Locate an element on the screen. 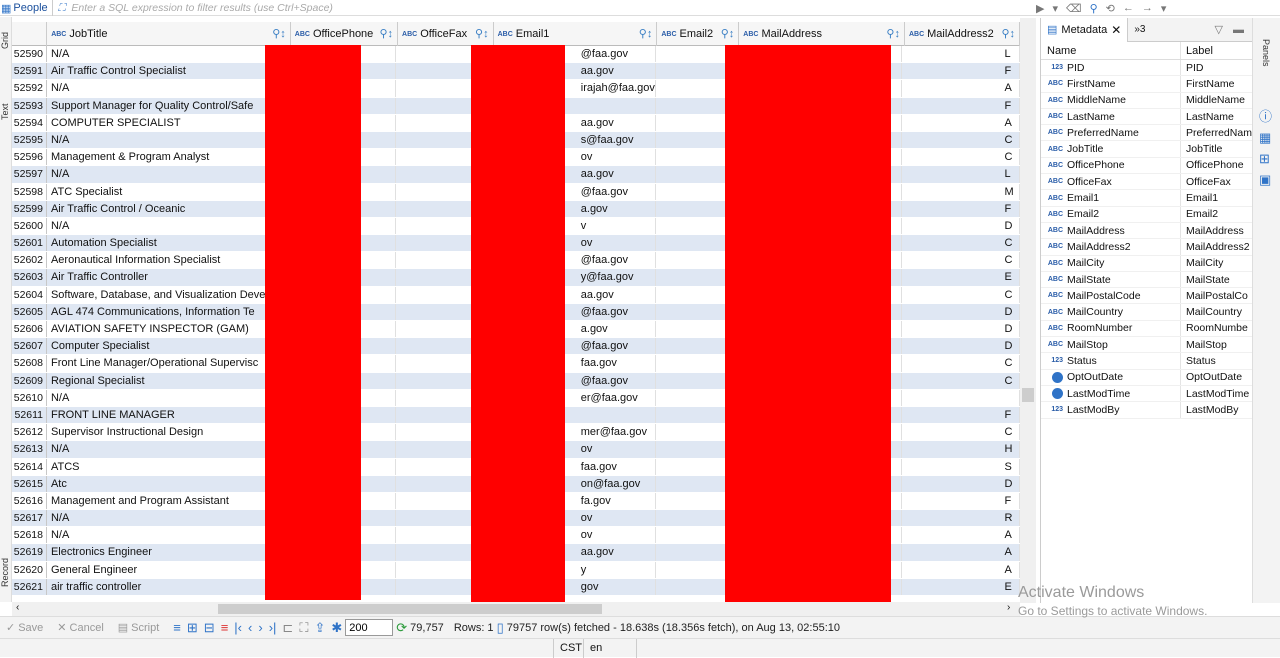 The height and width of the screenshot is (658, 1280). cell-jobtitle: Automation Specialist is located at coordinates (168, 243).